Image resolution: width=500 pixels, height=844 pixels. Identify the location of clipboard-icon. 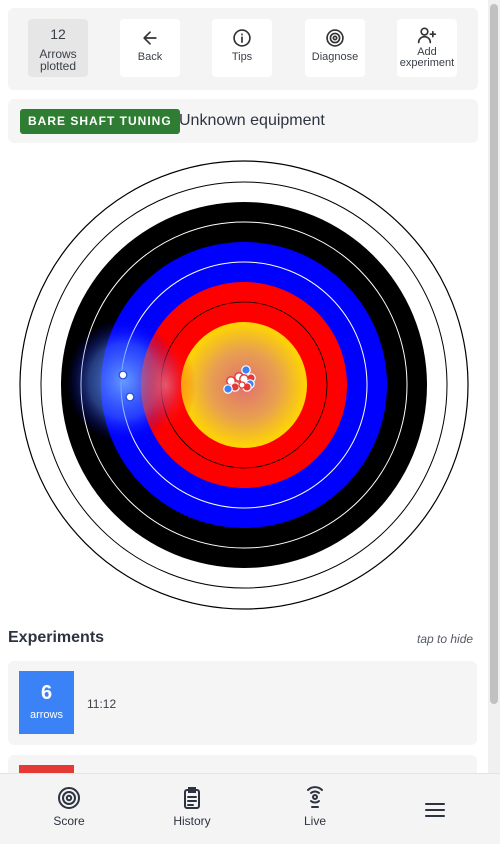
(192, 798).